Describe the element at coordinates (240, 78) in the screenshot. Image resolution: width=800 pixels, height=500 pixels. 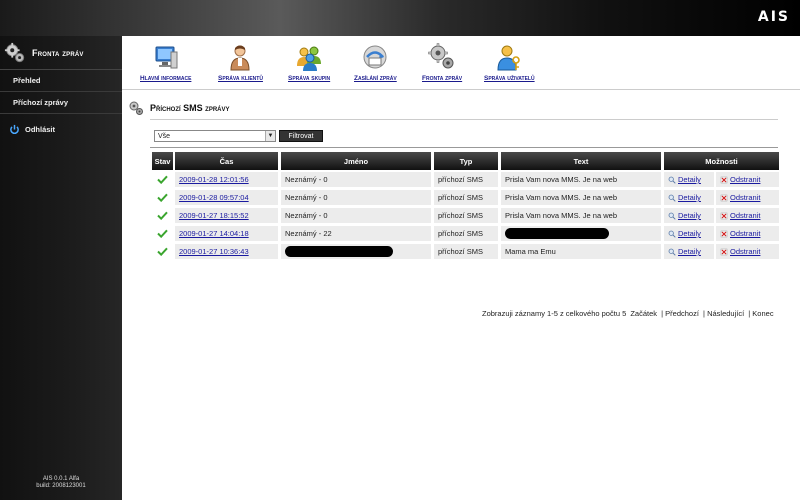
I see `toolbar-label: Správa klientů` at that location.